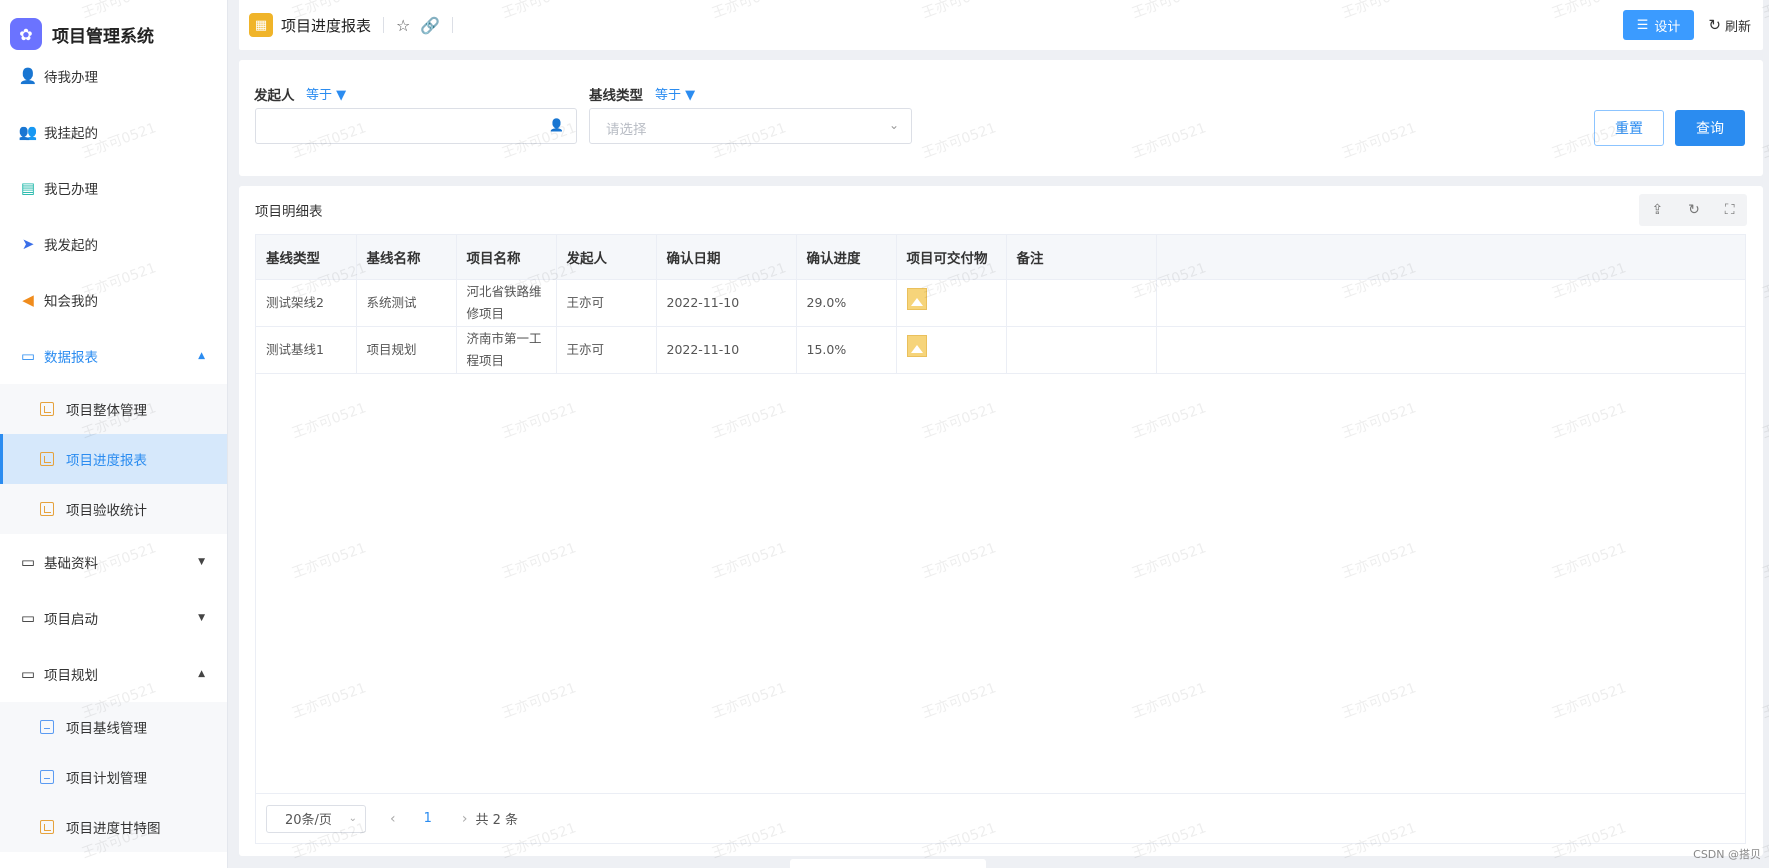 The height and width of the screenshot is (868, 1769). Describe the element at coordinates (326, 25) in the screenshot. I see `page-title: 项目进度报表` at that location.